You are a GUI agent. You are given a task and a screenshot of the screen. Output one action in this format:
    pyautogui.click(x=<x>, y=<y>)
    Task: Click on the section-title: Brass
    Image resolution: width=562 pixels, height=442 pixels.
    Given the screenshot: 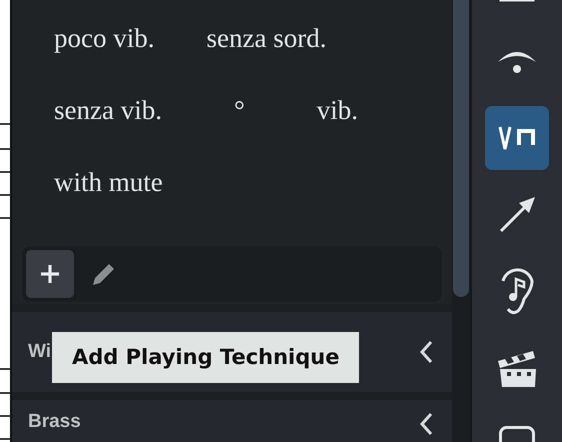 What is the action you would take?
    pyautogui.click(x=54, y=422)
    